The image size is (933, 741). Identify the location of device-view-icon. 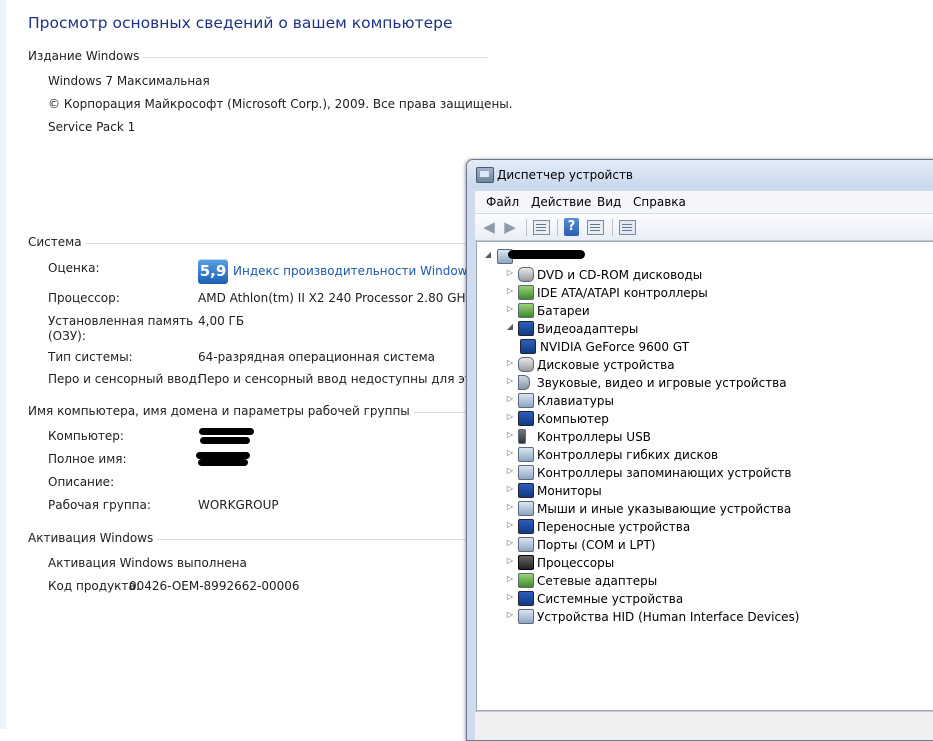
(595, 227).